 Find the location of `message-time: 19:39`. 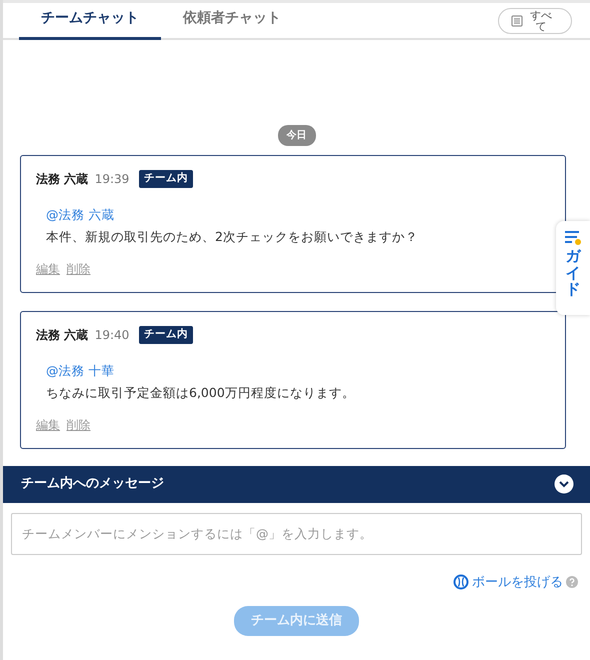

message-time: 19:39 is located at coordinates (112, 179).